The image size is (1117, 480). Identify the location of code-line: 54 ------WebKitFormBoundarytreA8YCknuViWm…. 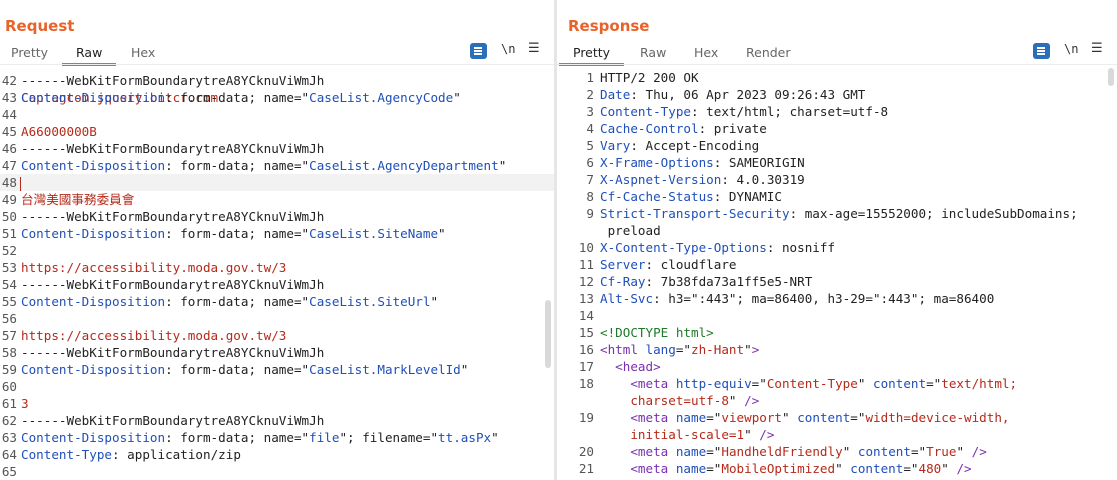
(277, 284).